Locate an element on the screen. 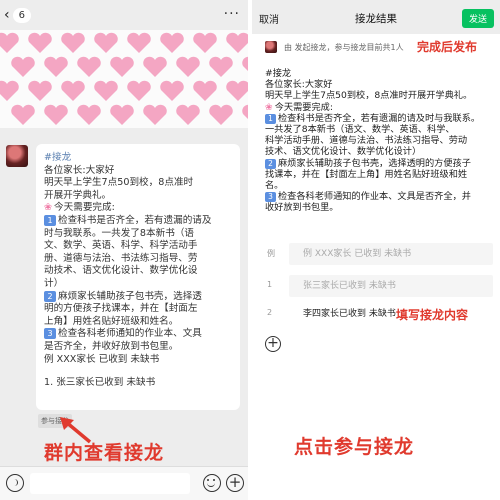 The height and width of the screenshot is (500, 500). chevron-left-icon: ‹ is located at coordinates (7, 15).